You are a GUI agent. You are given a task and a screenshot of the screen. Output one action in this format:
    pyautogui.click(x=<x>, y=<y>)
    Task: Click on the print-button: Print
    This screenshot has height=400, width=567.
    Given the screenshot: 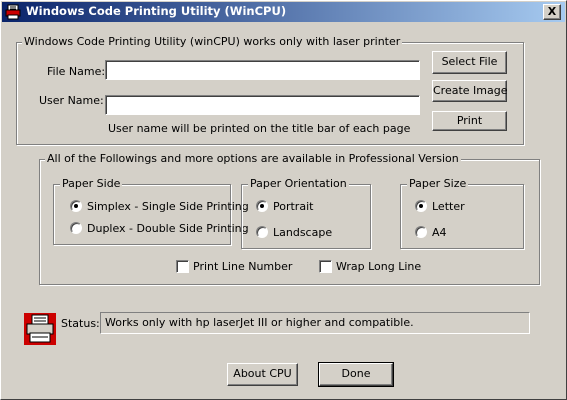 What is the action you would take?
    pyautogui.click(x=469, y=121)
    